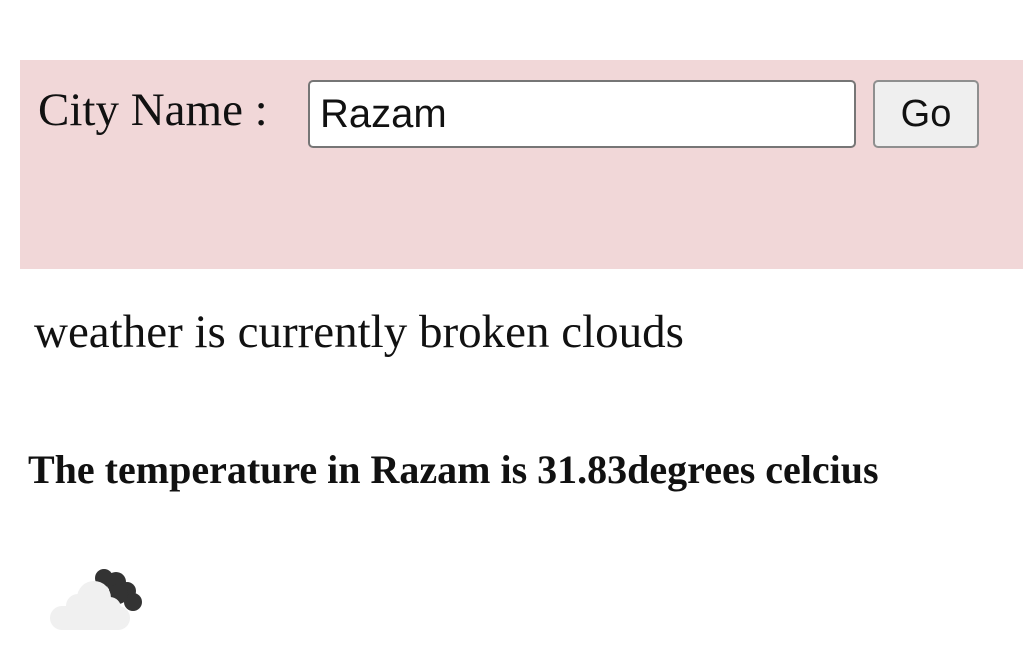 The image size is (1023, 646). What do you see at coordinates (359, 332) in the screenshot?
I see `weather-description: weather is currently broken clouds` at bounding box center [359, 332].